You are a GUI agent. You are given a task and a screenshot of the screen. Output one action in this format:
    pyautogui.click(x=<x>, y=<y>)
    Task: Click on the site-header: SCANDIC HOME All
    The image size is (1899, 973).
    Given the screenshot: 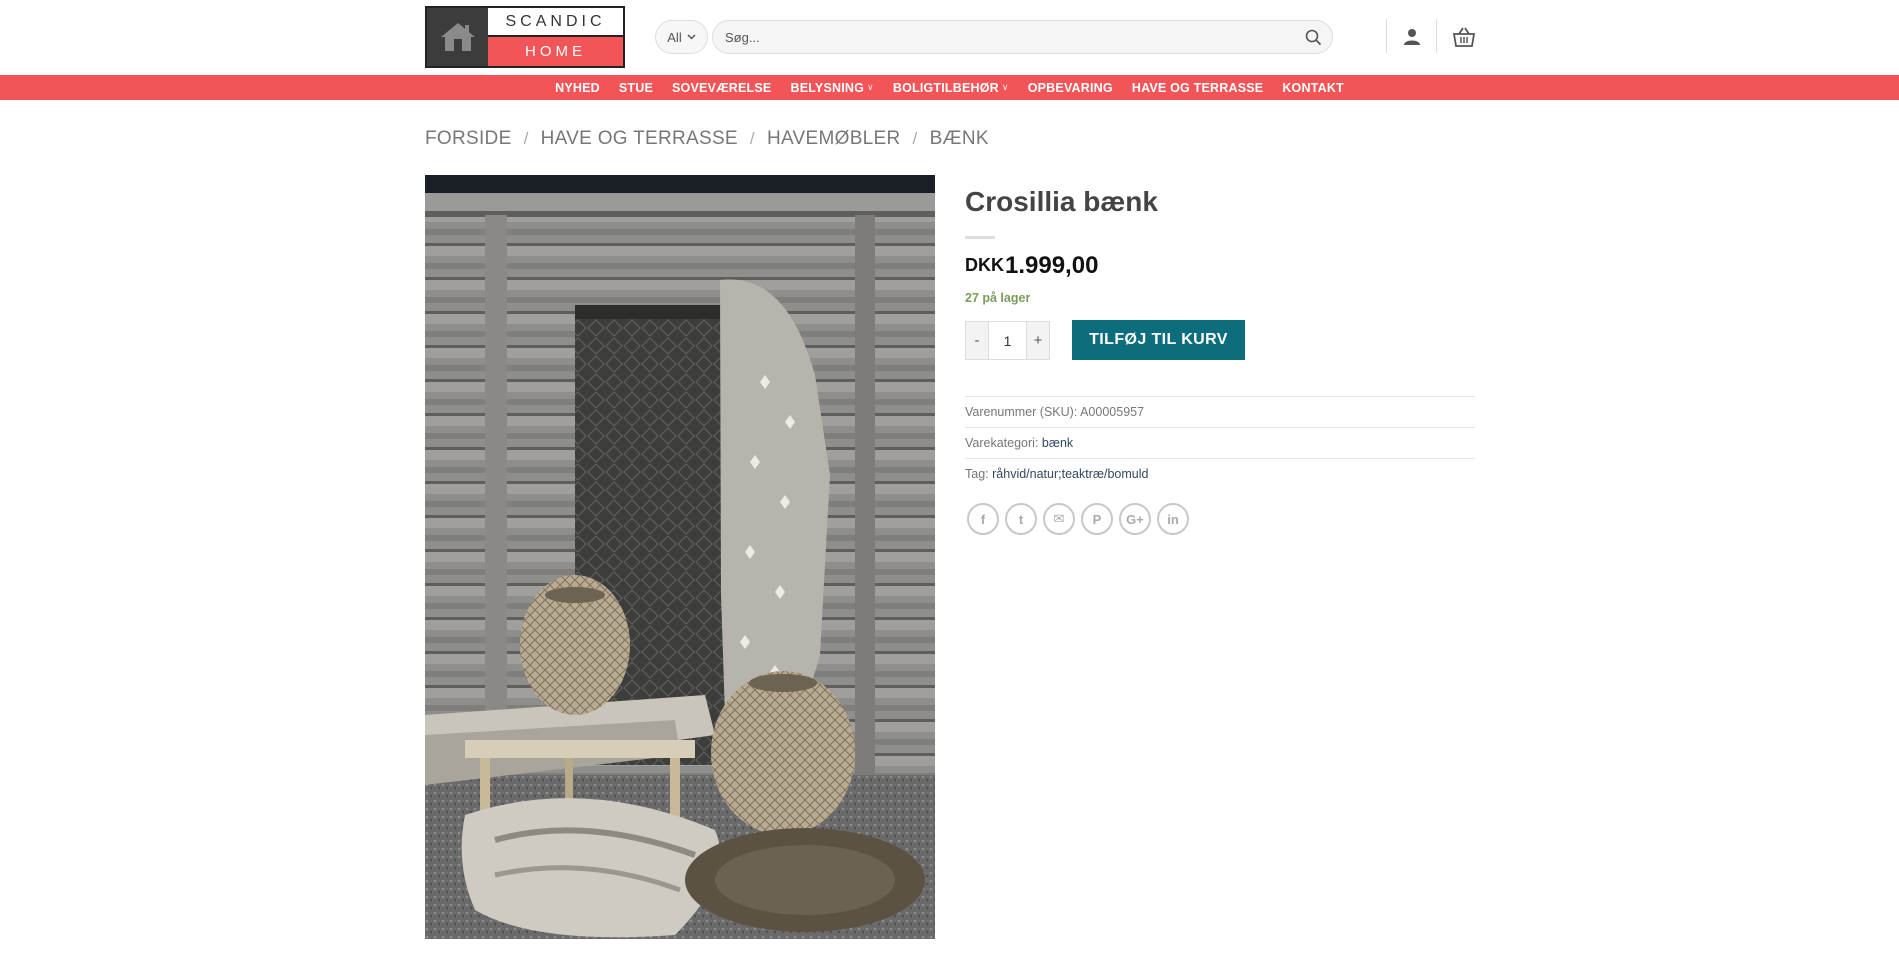 What is the action you would take?
    pyautogui.click(x=949, y=37)
    